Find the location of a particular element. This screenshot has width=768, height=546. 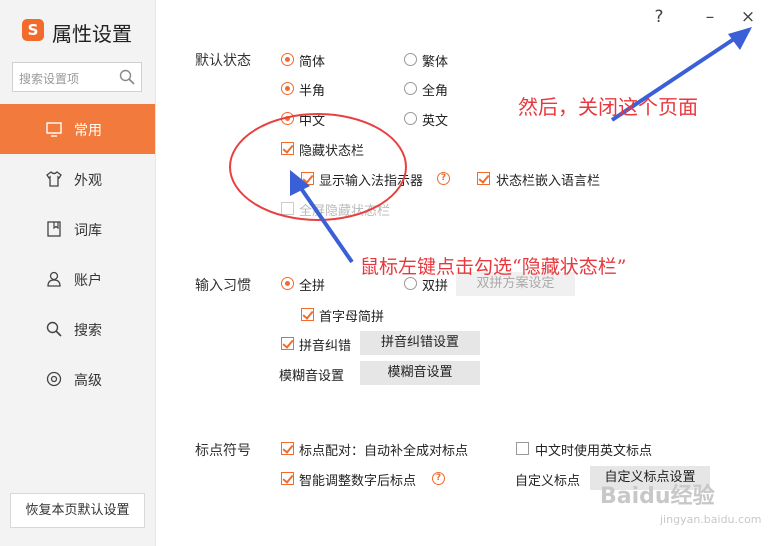

reset-defaults-button: 恢复本页默认设置 is located at coordinates (77, 510).